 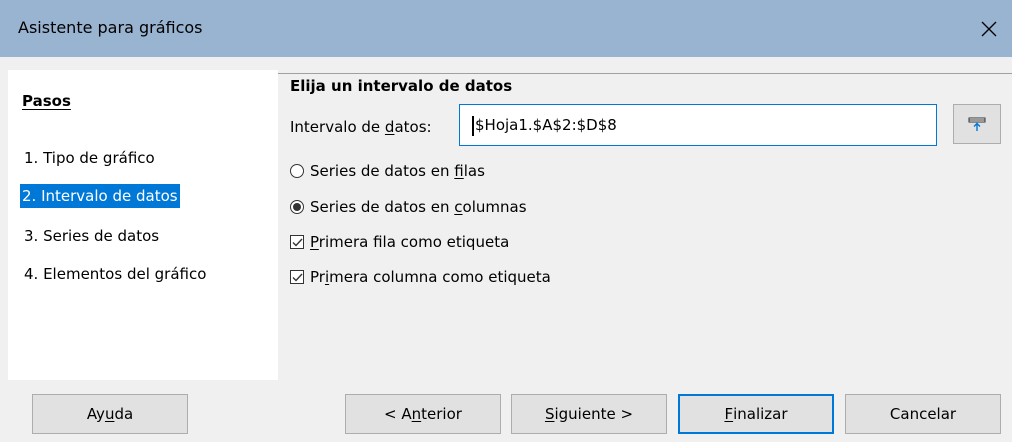 I want to click on close-button, so click(x=989, y=28).